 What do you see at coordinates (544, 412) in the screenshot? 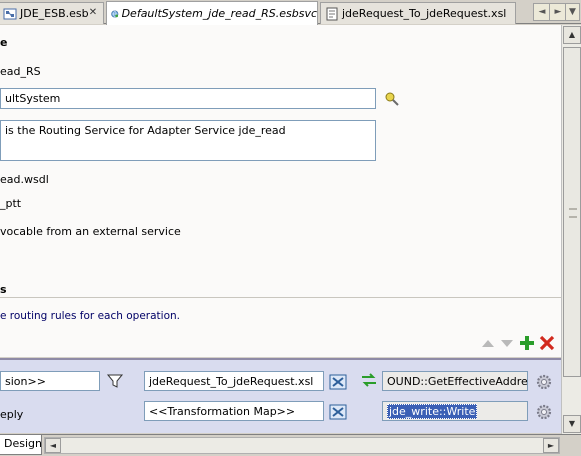
I see `reply-gear-icon` at bounding box center [544, 412].